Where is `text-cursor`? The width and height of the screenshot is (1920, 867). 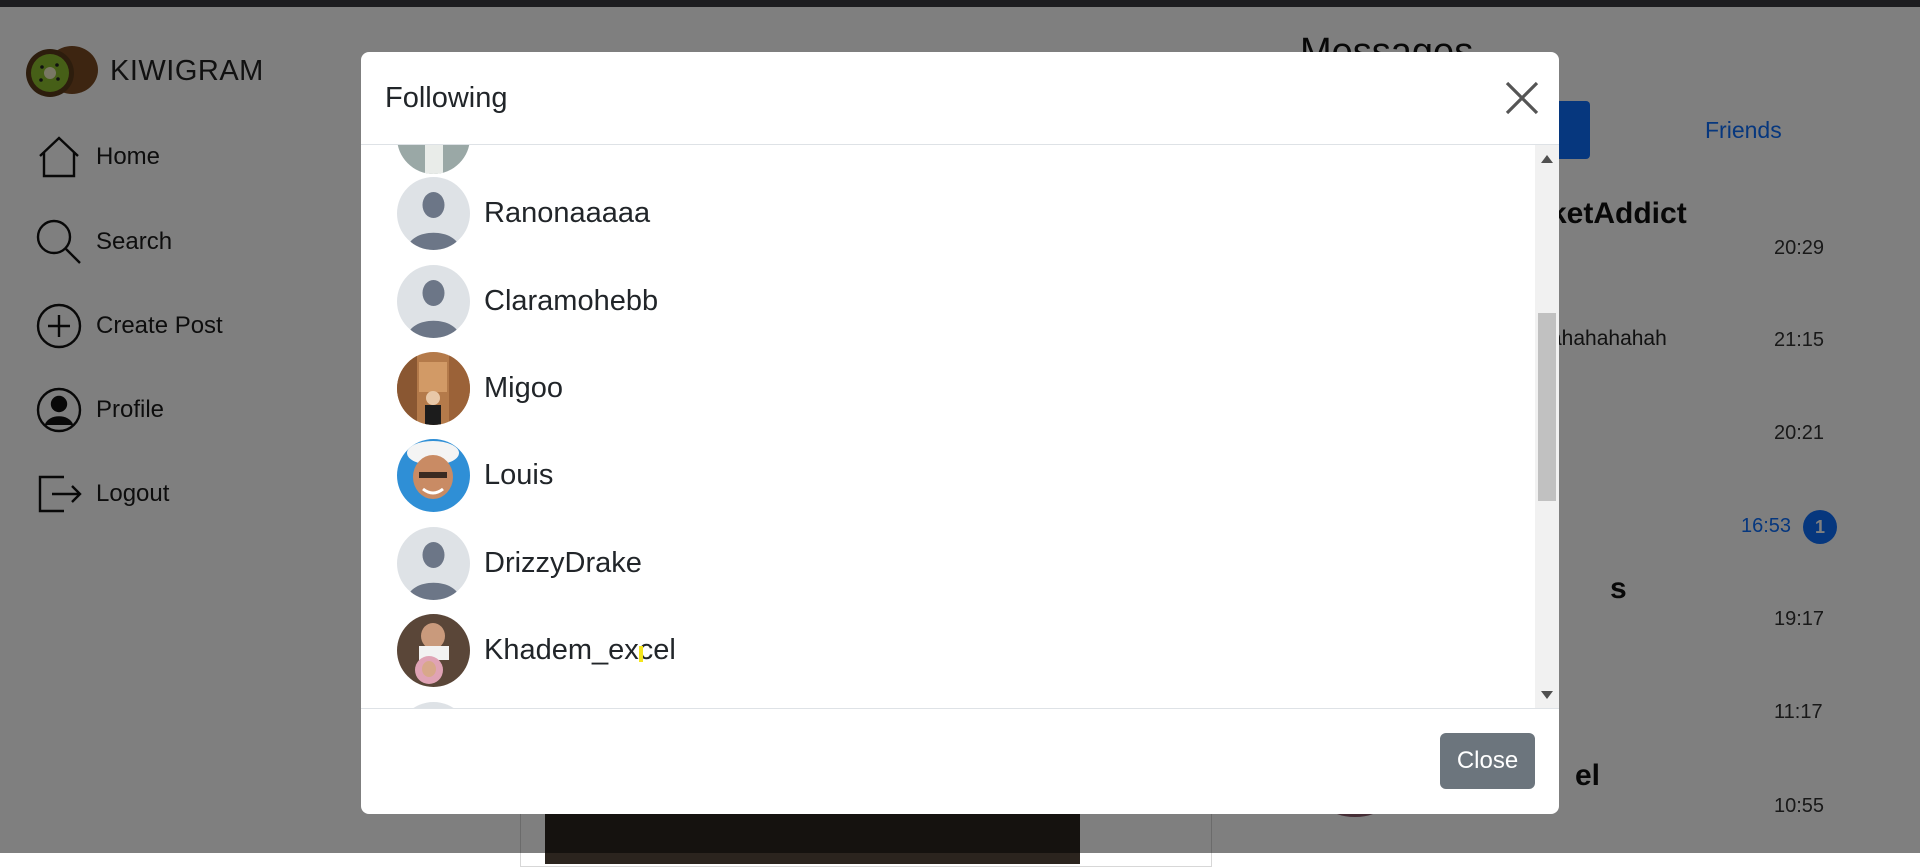 text-cursor is located at coordinates (641, 654).